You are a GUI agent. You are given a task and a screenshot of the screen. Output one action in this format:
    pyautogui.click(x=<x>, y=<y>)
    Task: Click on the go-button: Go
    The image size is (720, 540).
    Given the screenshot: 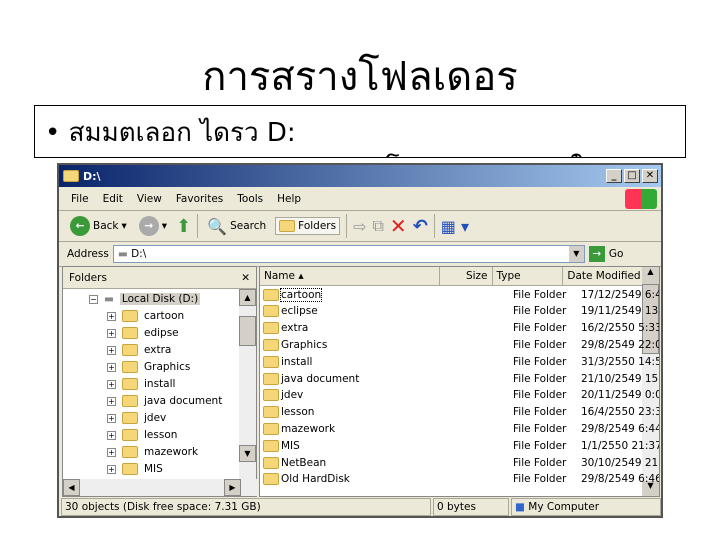 What is the action you would take?
    pyautogui.click(x=616, y=254)
    